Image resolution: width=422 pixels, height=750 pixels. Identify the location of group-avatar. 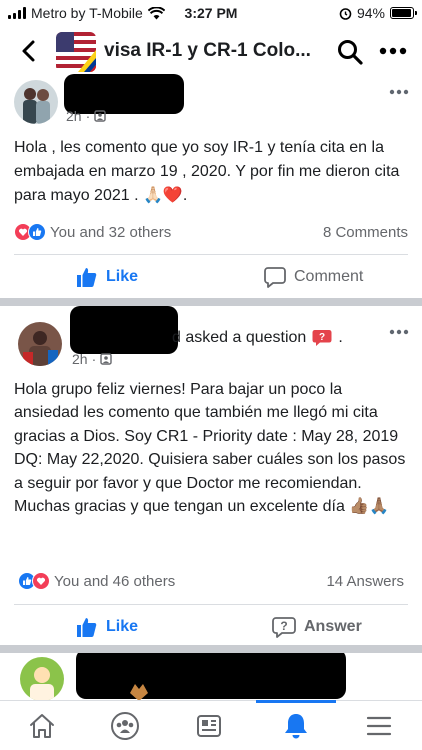
(76, 52).